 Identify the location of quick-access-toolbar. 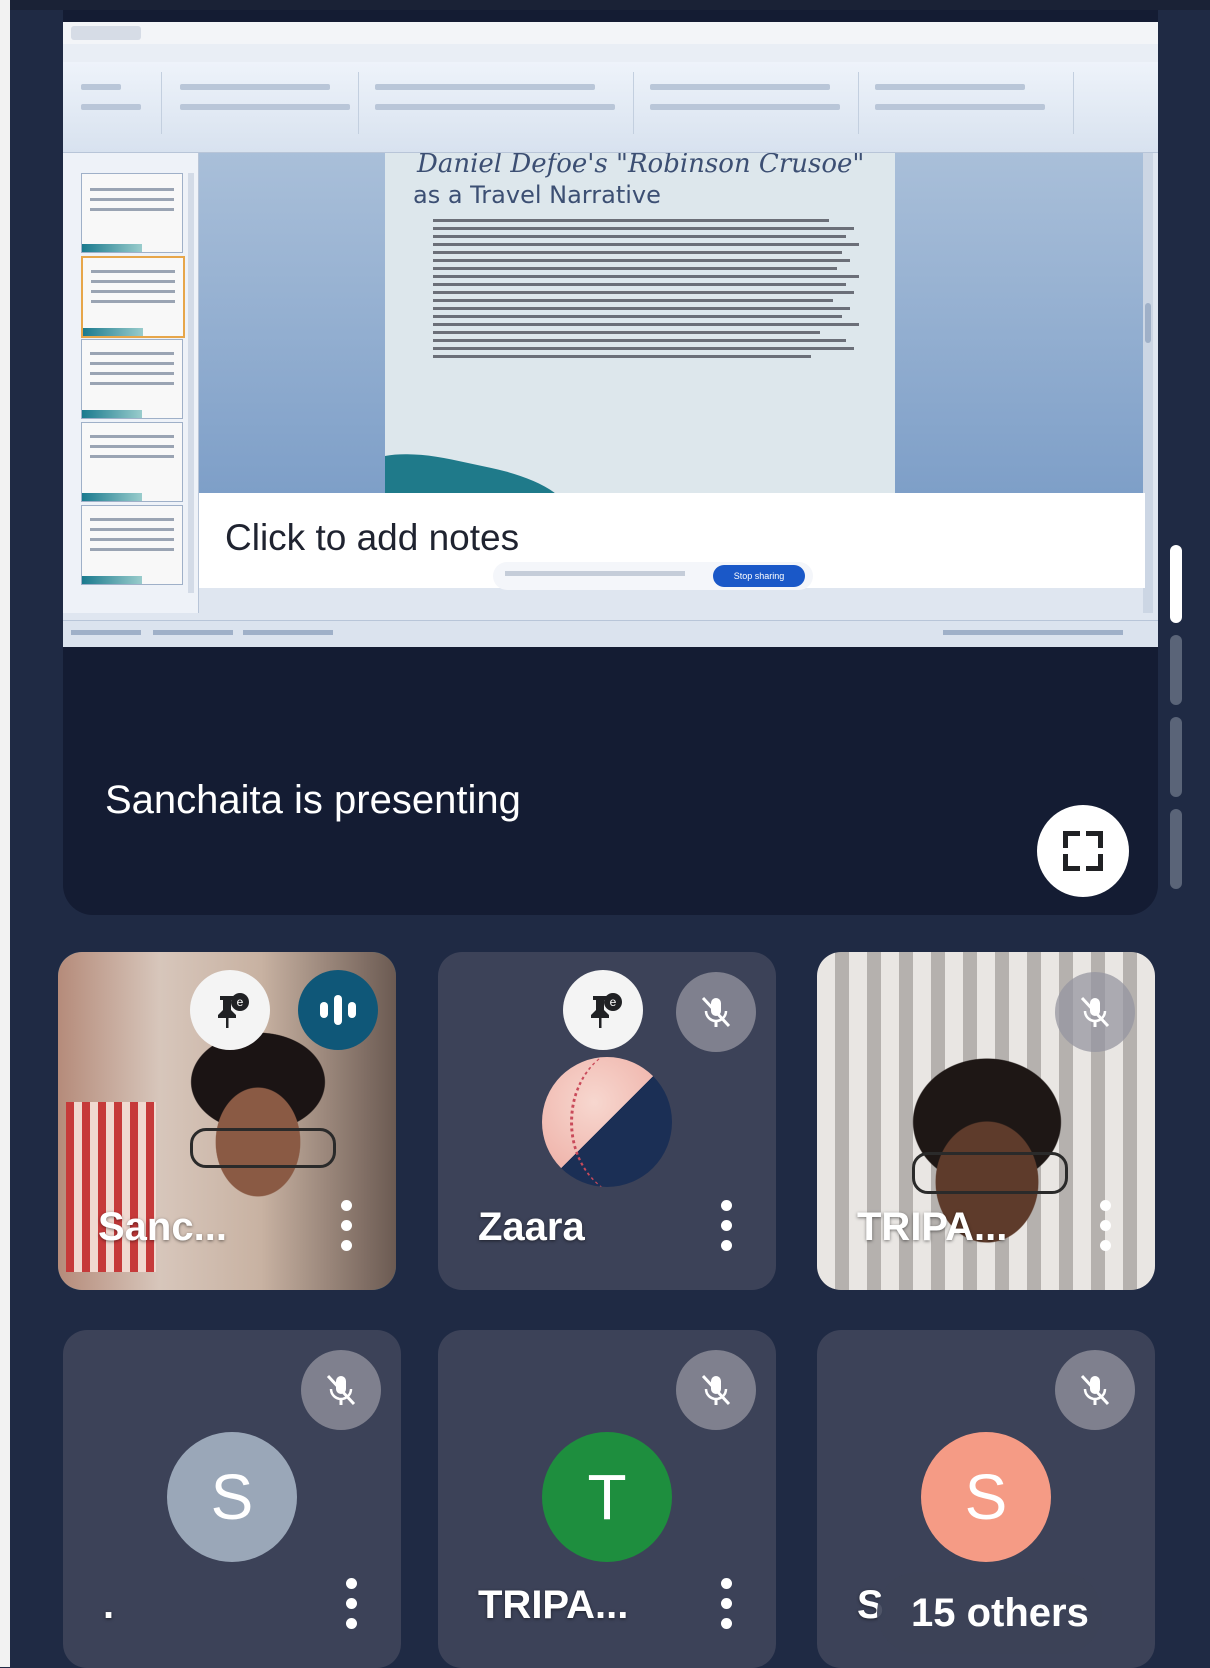
(106, 33).